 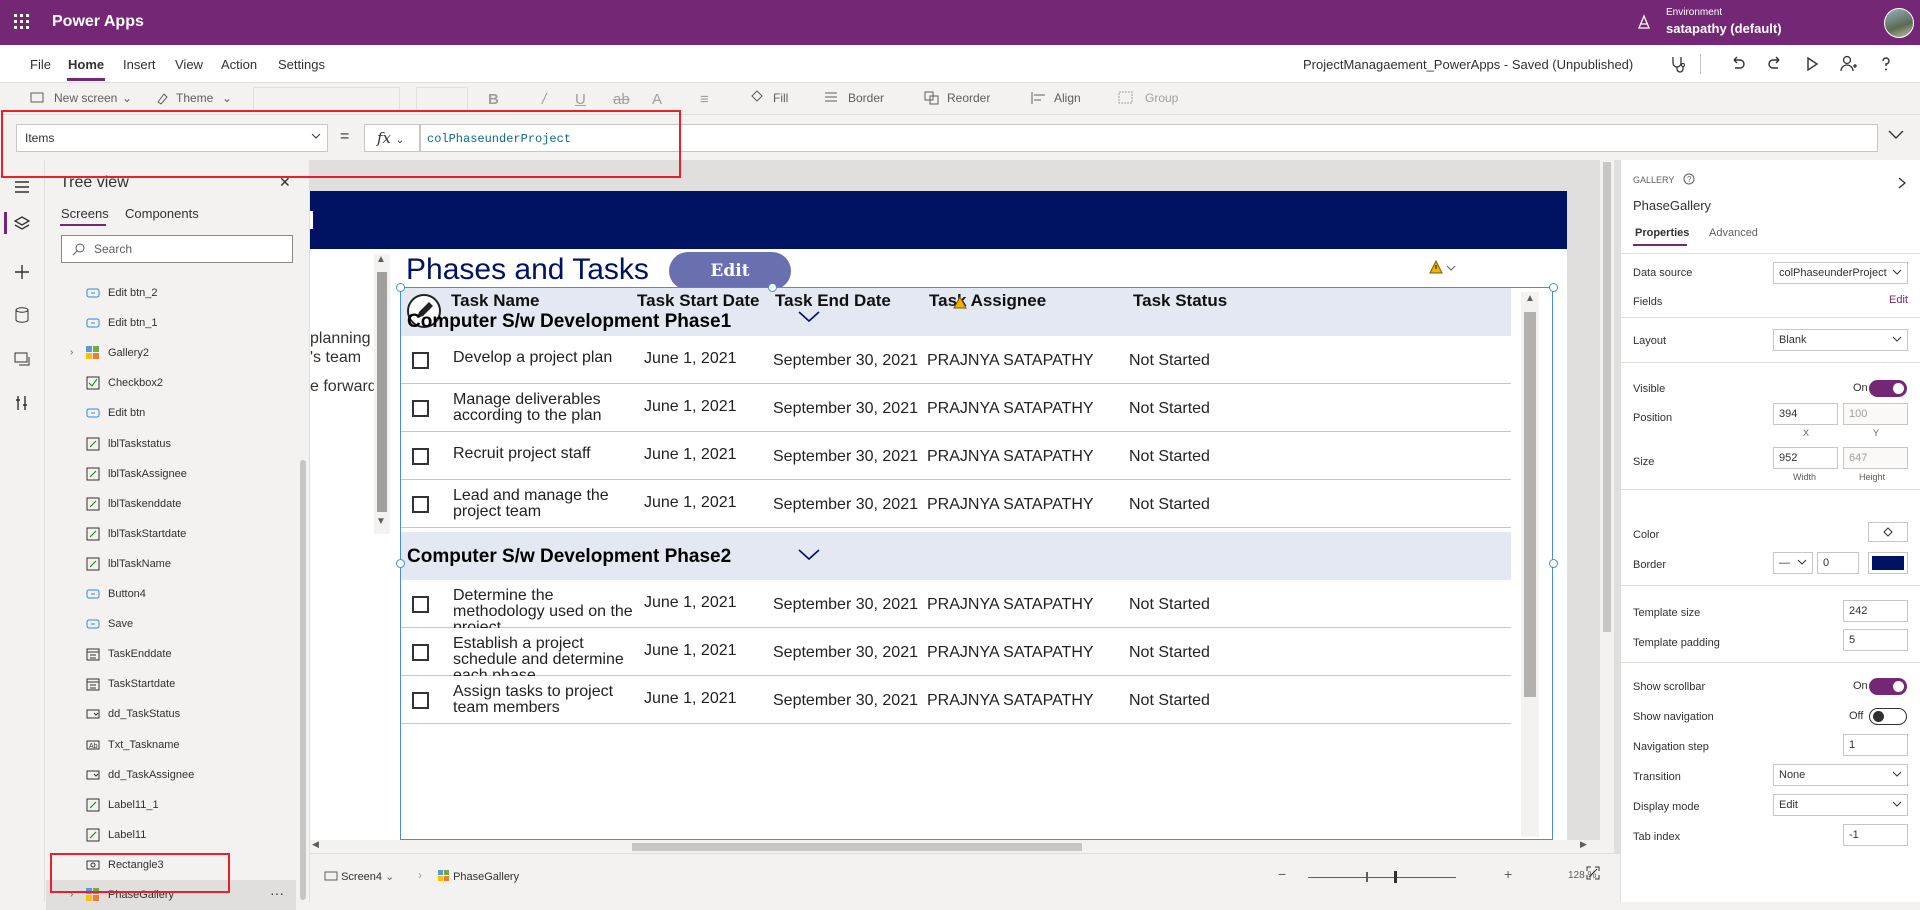 I want to click on app-header-bar: N, so click(x=938, y=220).